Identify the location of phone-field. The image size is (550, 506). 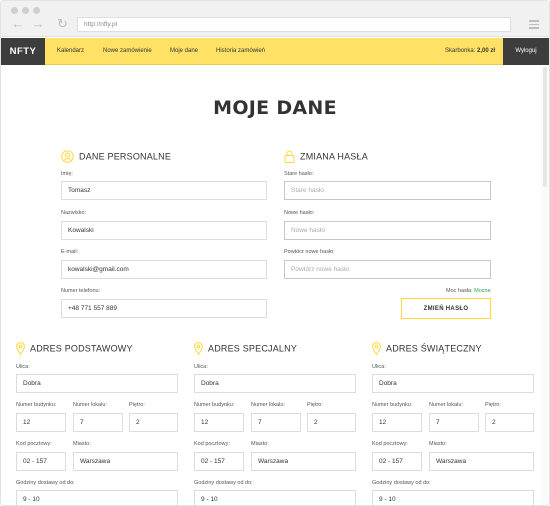
(164, 308).